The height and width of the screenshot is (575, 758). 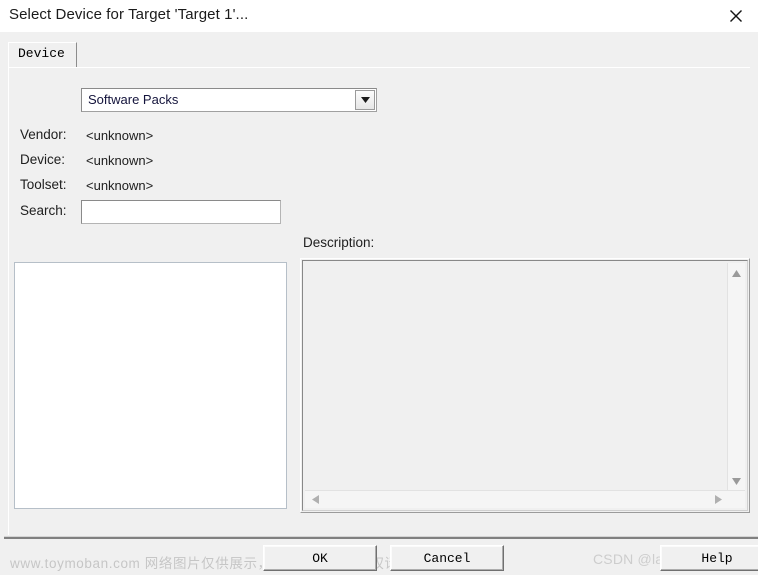 I want to click on cancel-button-label: Cancel, so click(x=447, y=558).